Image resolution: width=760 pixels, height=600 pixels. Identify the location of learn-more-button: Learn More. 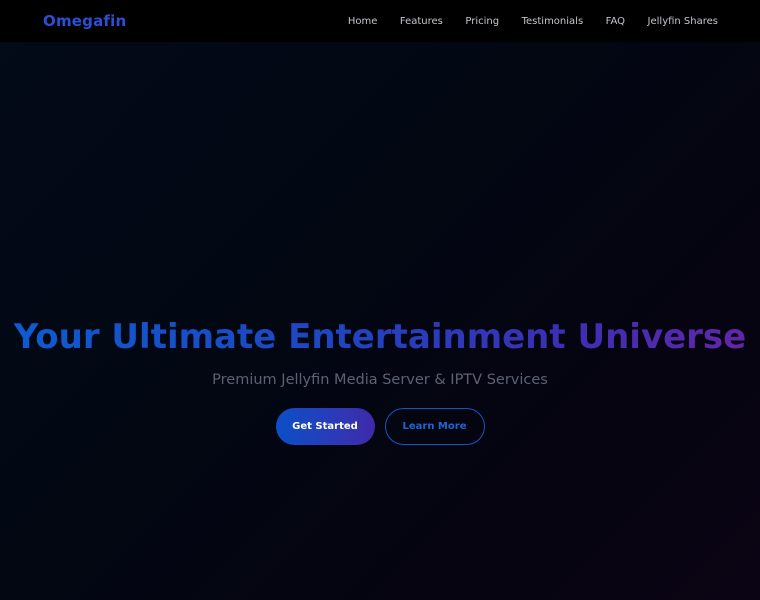
(434, 426).